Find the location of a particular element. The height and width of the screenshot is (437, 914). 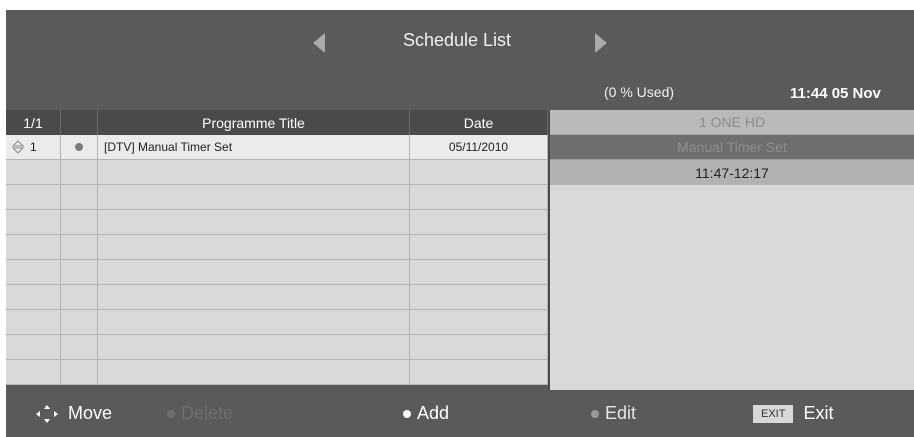

table-header: 1/1 Programme Title Date is located at coordinates (277, 122).